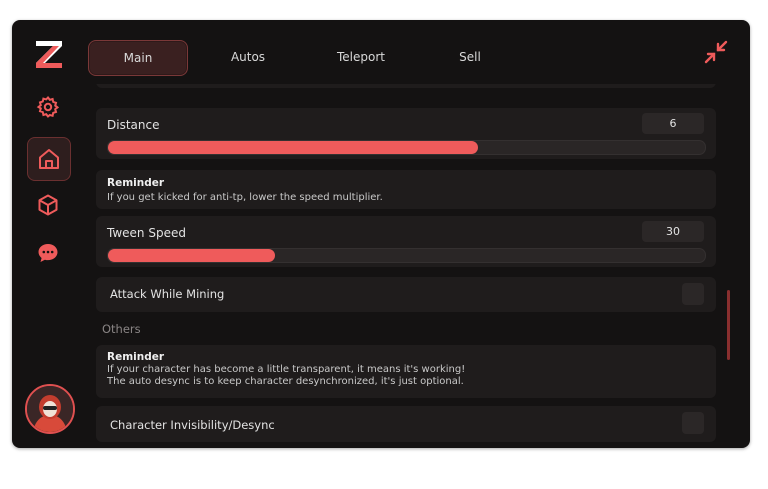 The width and height of the screenshot is (768, 489). I want to click on tween-speed-value: 30, so click(673, 231).